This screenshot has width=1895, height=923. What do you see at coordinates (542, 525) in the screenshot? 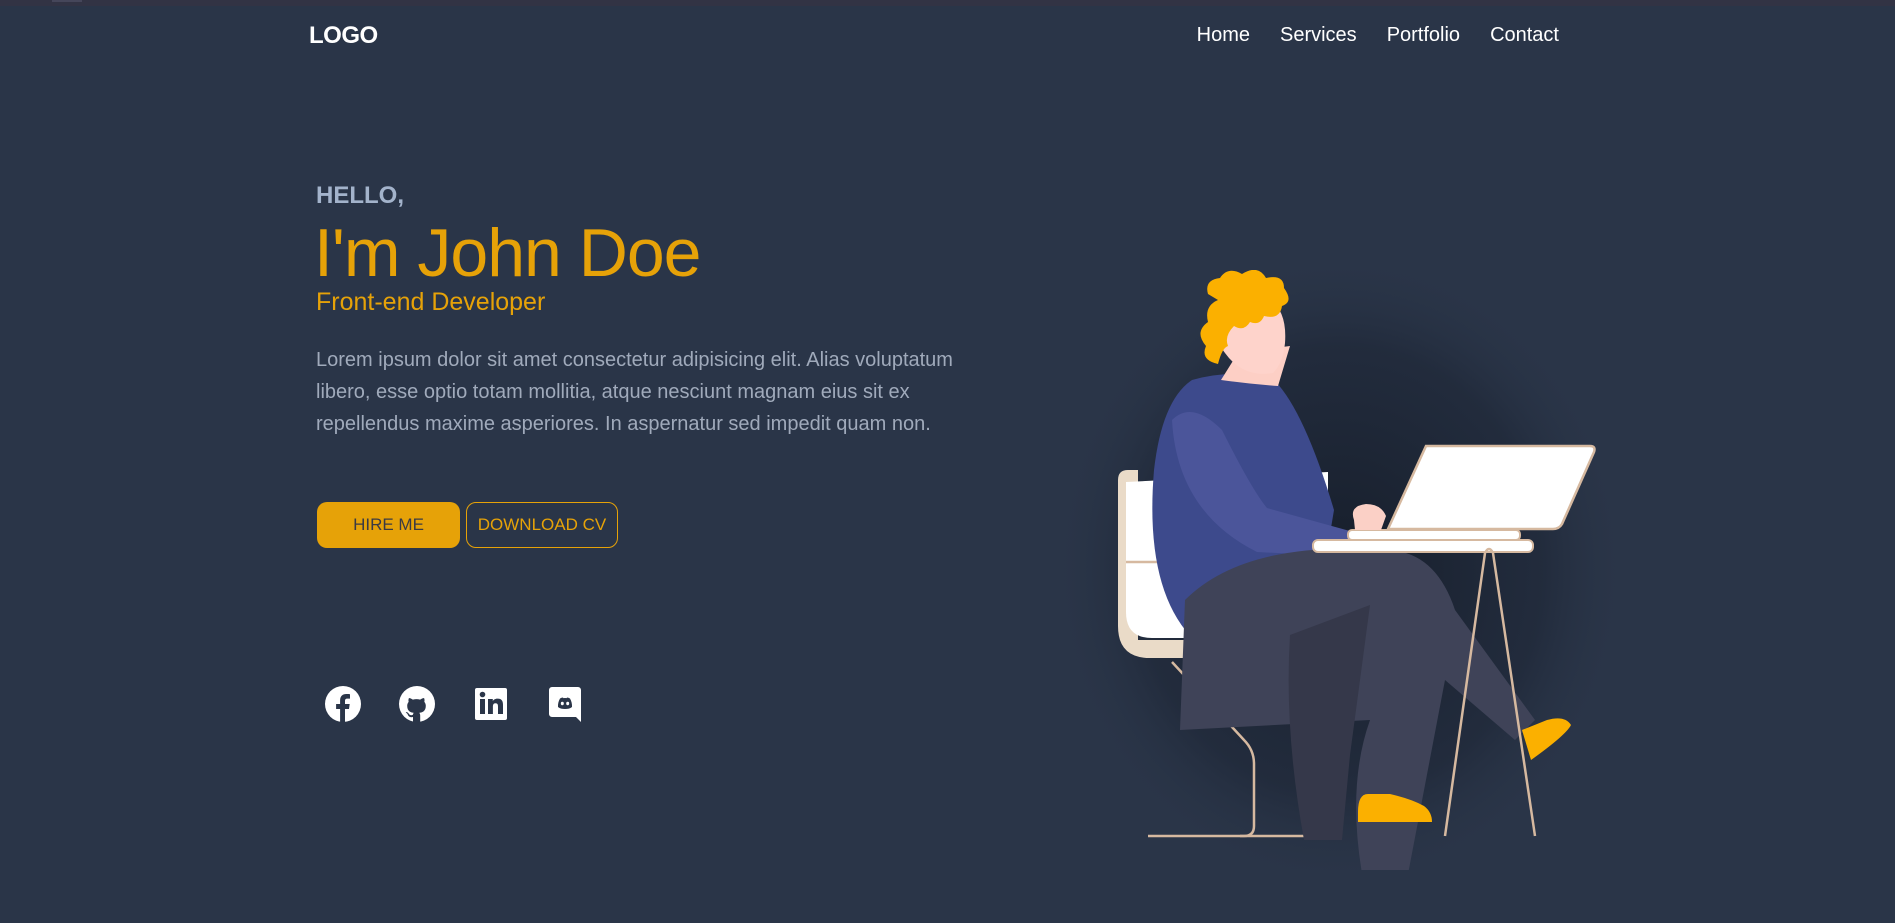
I see `download-cv-button: DOWNLOAD CV` at bounding box center [542, 525].